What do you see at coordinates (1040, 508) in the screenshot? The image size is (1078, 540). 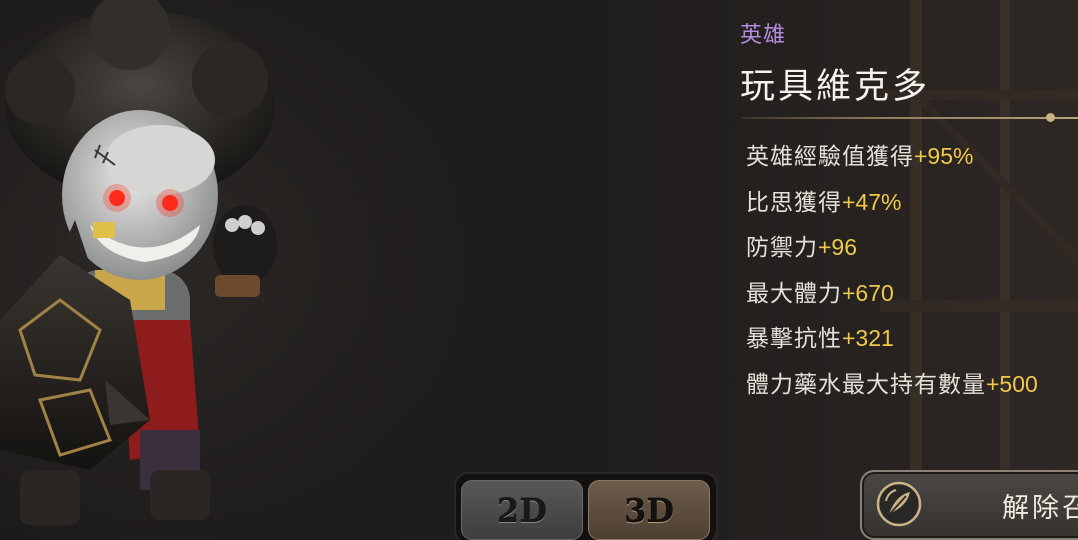 I see `unequip-label: 解除召` at bounding box center [1040, 508].